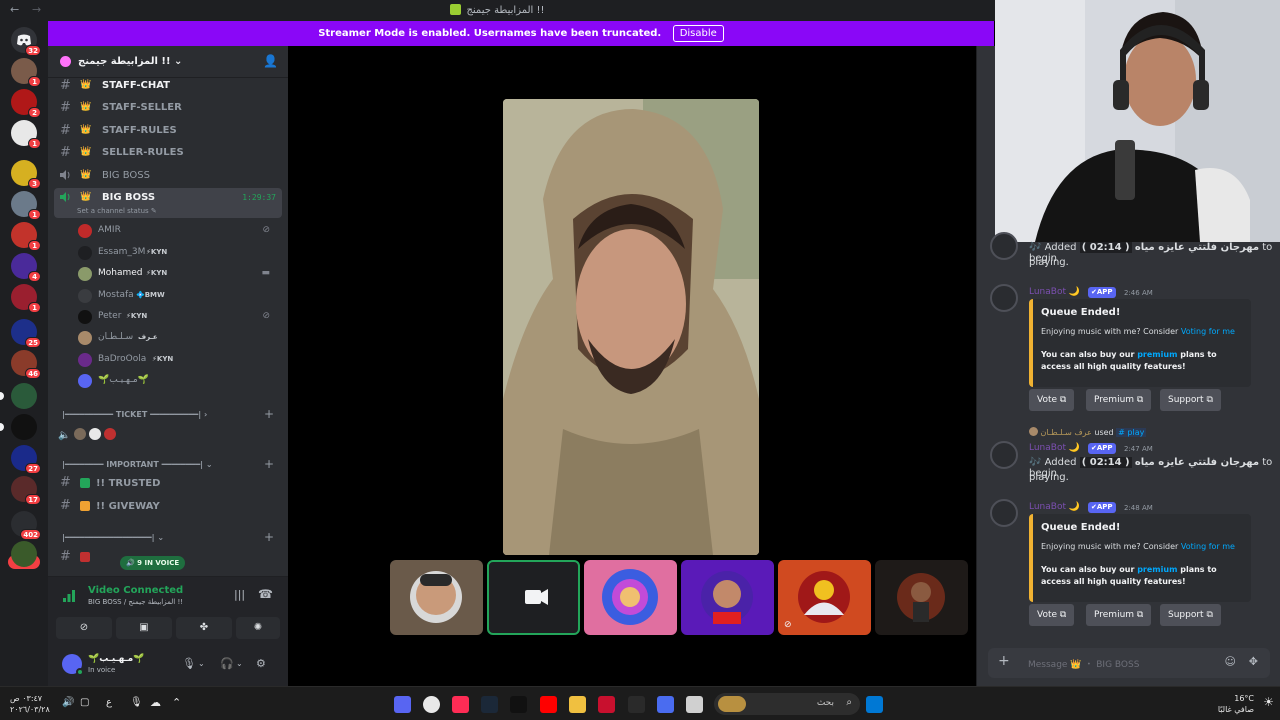 This screenshot has width=1280, height=720. What do you see at coordinates (69, 596) in the screenshot?
I see `signal-icon` at bounding box center [69, 596].